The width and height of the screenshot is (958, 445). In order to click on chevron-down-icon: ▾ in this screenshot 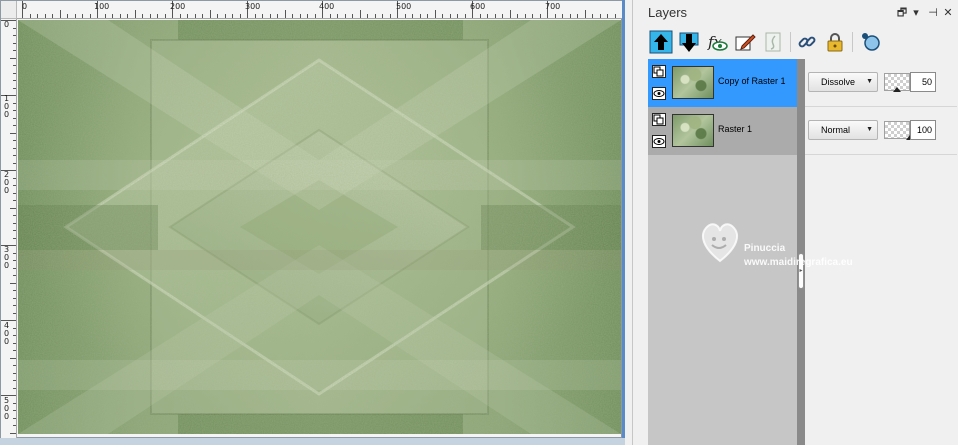, I will do `click(916, 13)`.